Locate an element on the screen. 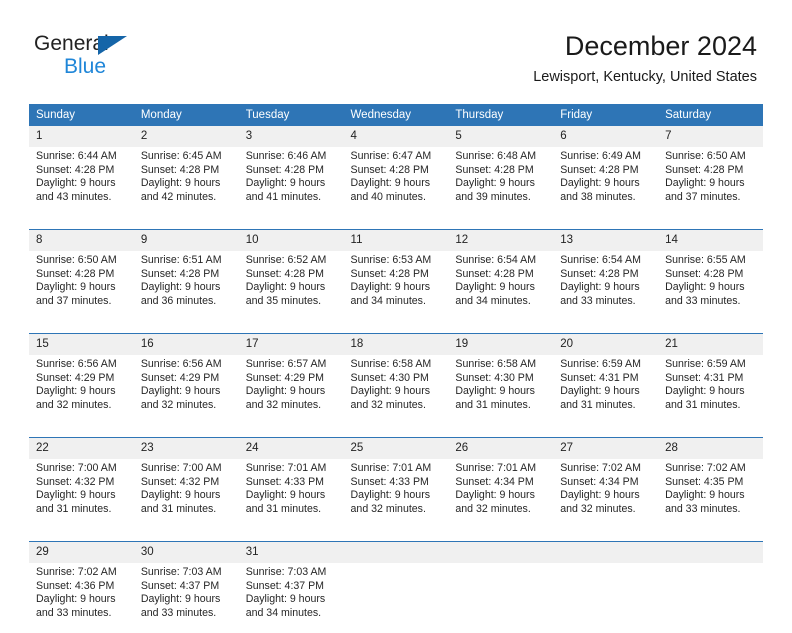 The width and height of the screenshot is (792, 633). weekday-header-friday: Friday is located at coordinates (606, 115).